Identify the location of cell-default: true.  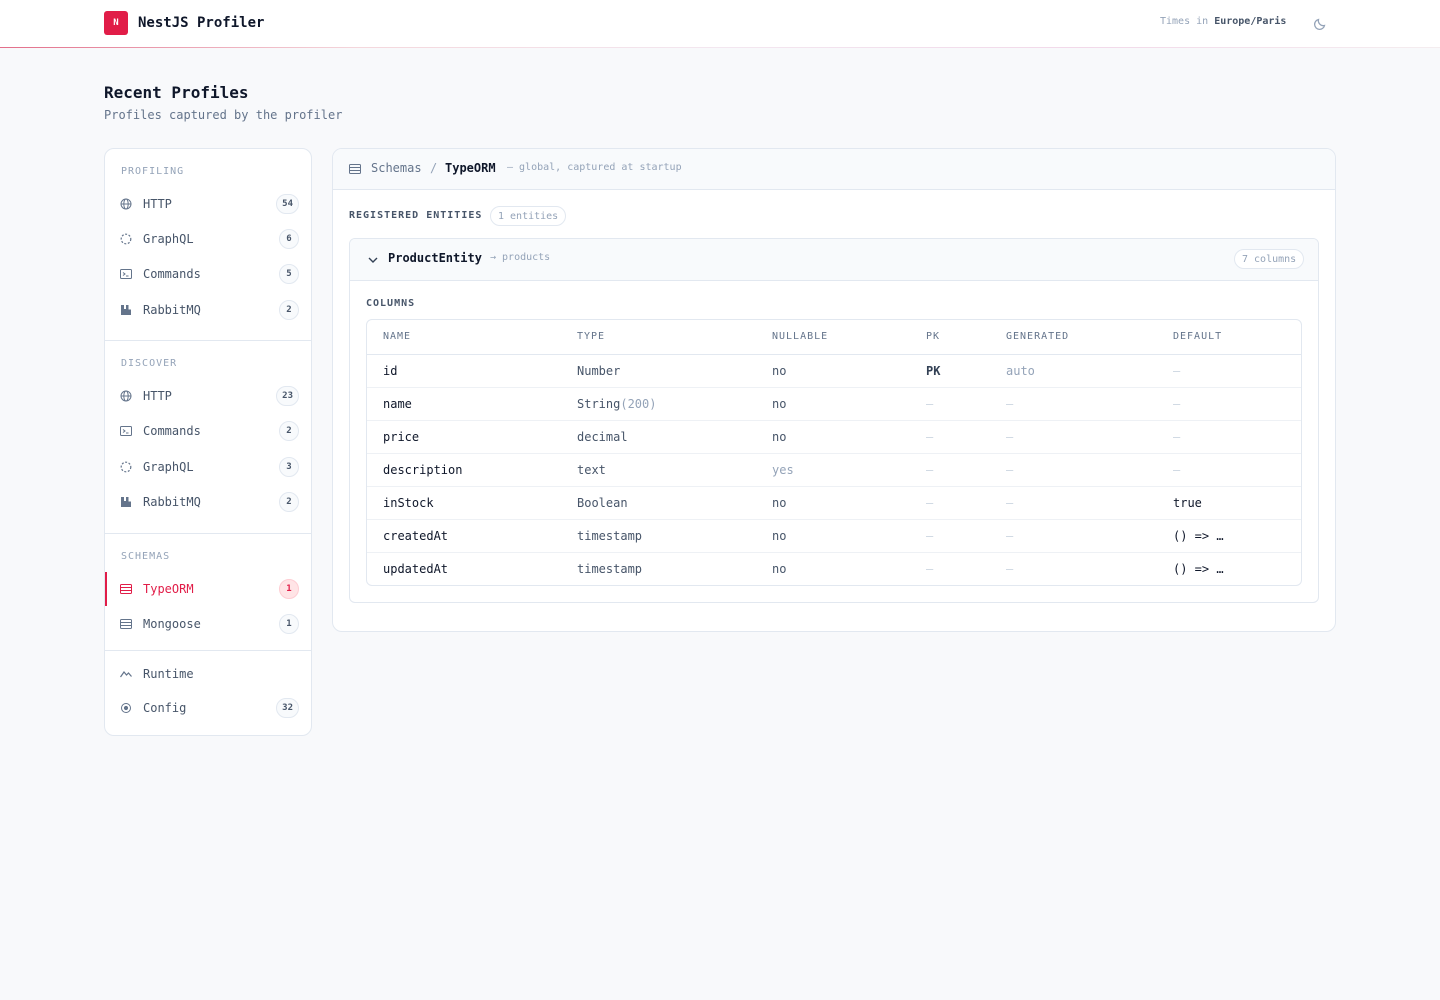
(1187, 503).